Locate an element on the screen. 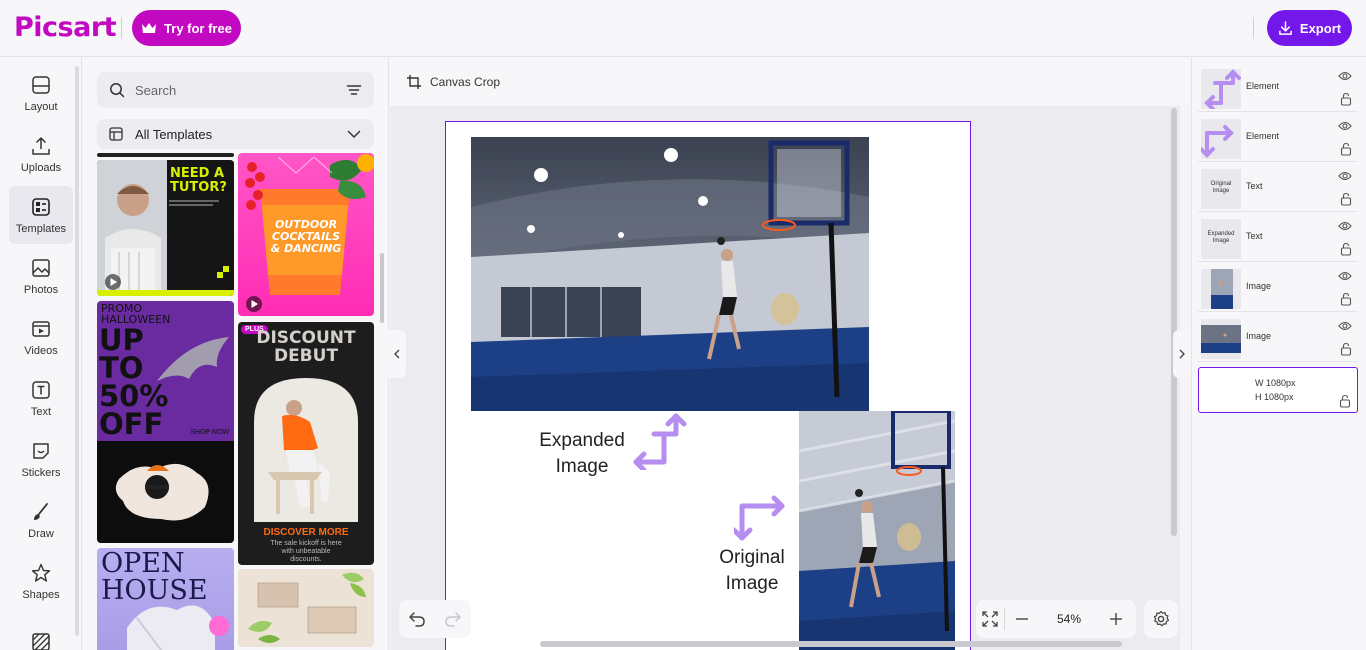  discount-subtext-line: discounts. is located at coordinates (306, 559).